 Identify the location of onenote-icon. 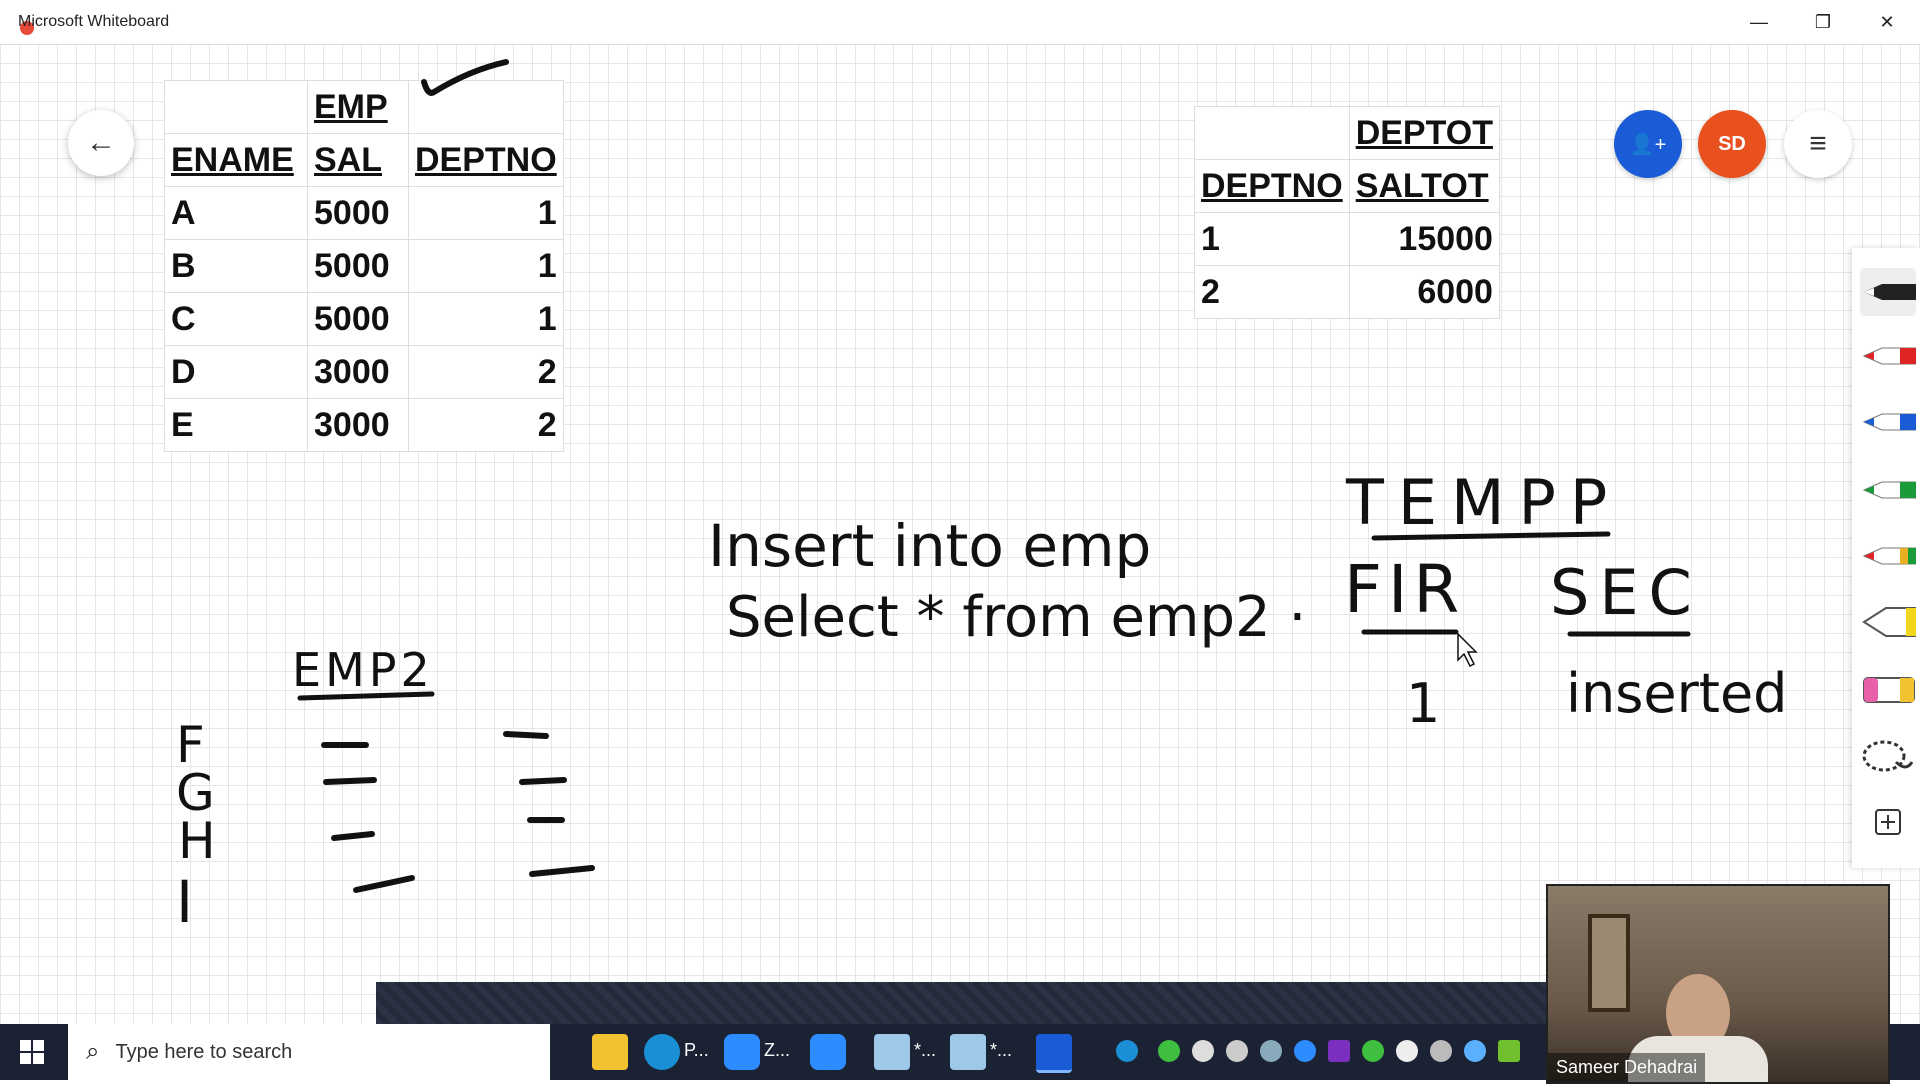
(1339, 1051).